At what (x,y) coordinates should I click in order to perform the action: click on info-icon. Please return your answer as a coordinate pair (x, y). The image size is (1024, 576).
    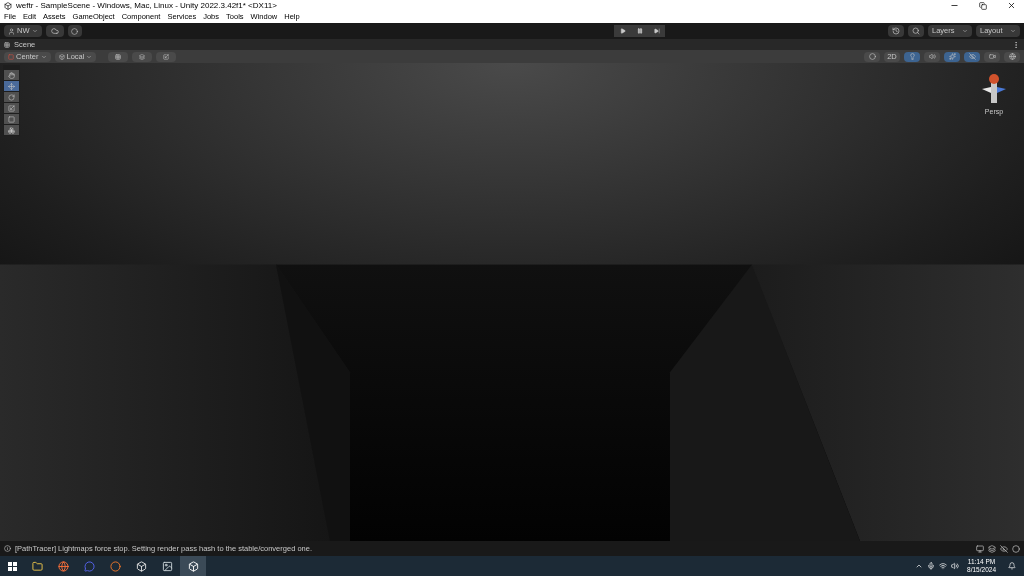
    Looking at the image, I should click on (7, 548).